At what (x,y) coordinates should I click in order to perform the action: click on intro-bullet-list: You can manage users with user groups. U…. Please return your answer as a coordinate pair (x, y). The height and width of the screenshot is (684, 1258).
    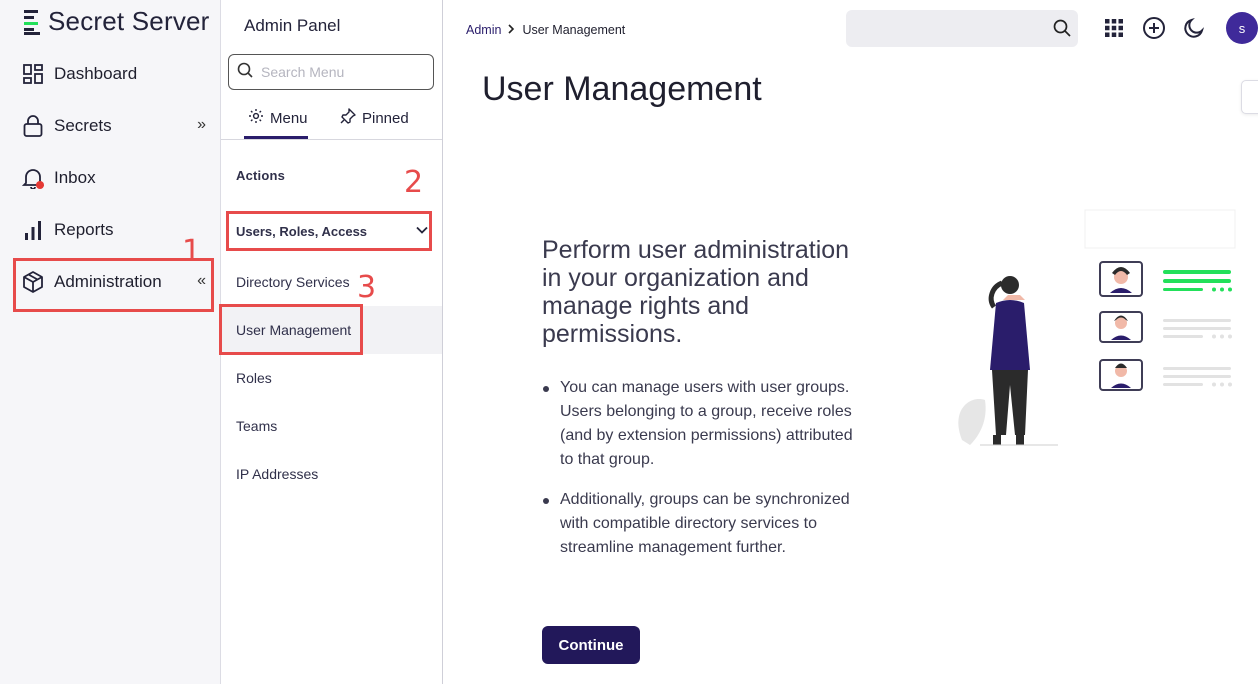
    Looking at the image, I should click on (702, 476).